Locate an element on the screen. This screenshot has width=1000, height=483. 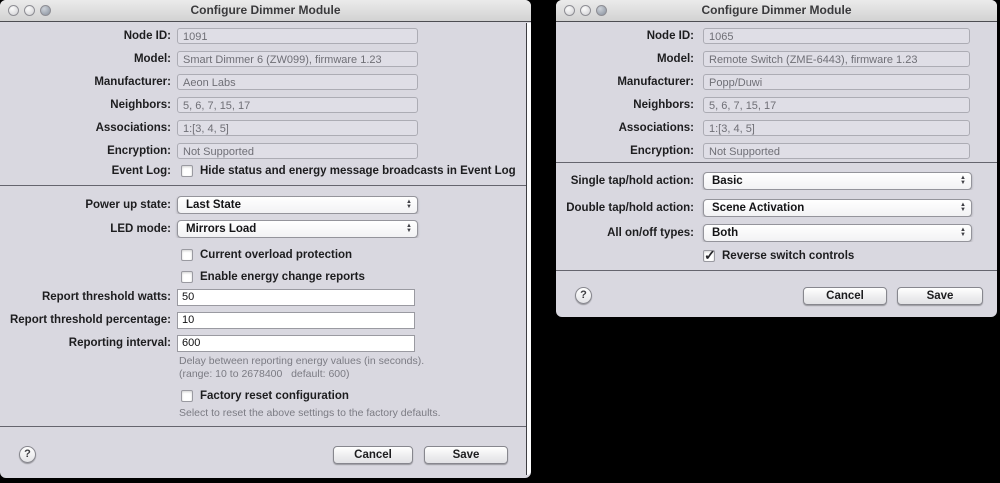
manufacturer-row: Manufacturer: Aeon Labs is located at coordinates (265, 81).